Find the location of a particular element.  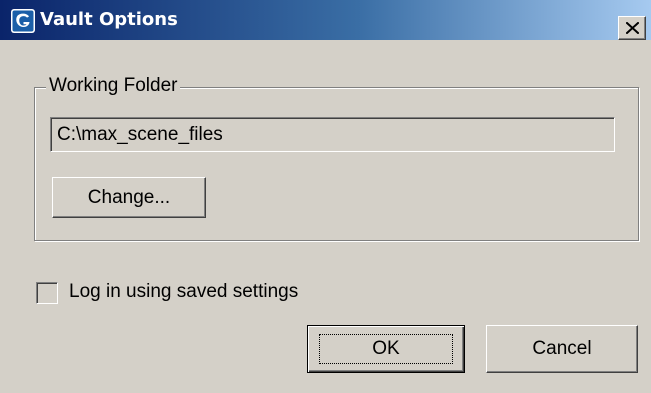

close-button is located at coordinates (632, 28).